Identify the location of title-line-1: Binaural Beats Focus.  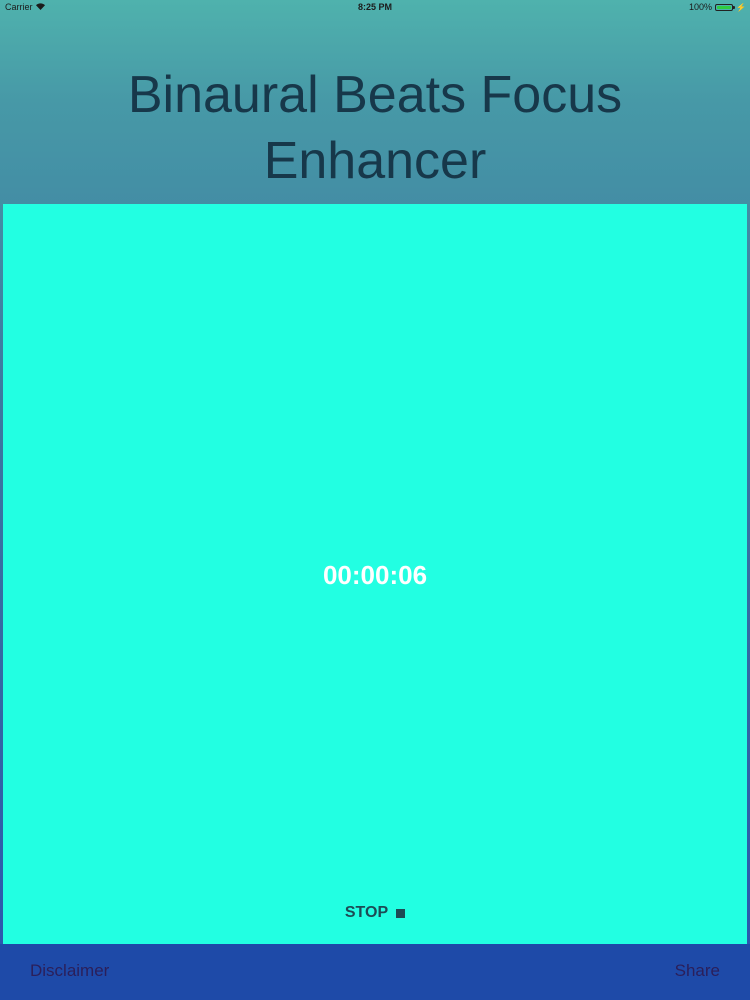
(375, 95).